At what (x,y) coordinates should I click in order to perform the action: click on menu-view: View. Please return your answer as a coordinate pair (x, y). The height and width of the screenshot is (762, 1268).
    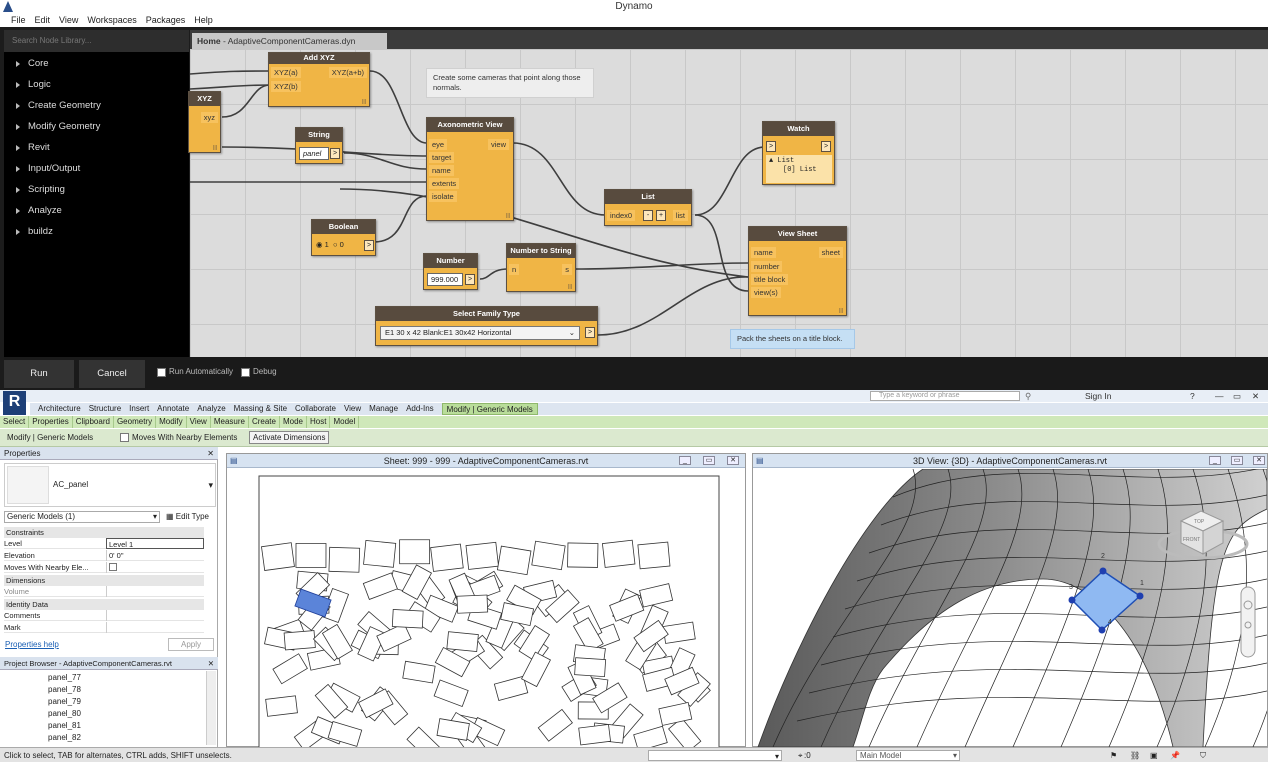
    Looking at the image, I should click on (68, 20).